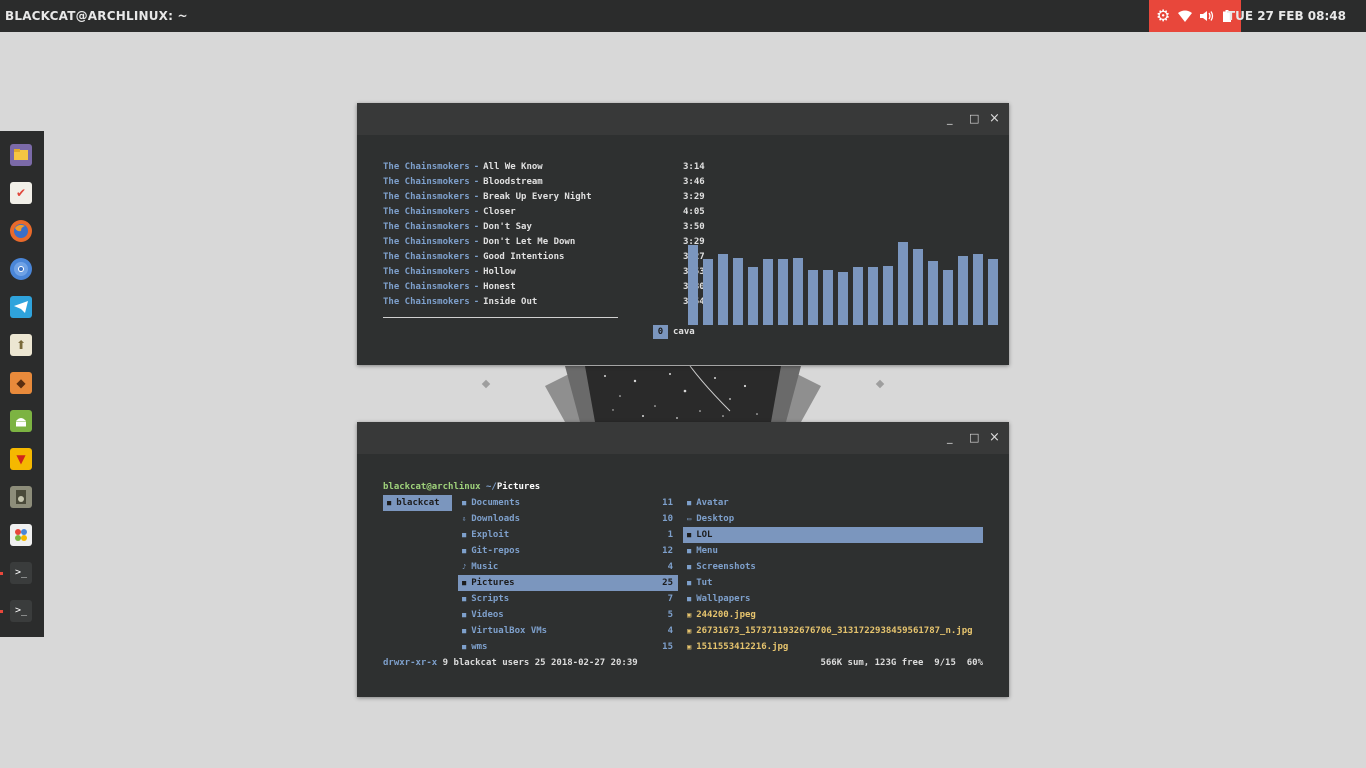 Image resolution: width=1366 pixels, height=768 pixels. What do you see at coordinates (21, 497) in the screenshot?
I see `media-player-icon` at bounding box center [21, 497].